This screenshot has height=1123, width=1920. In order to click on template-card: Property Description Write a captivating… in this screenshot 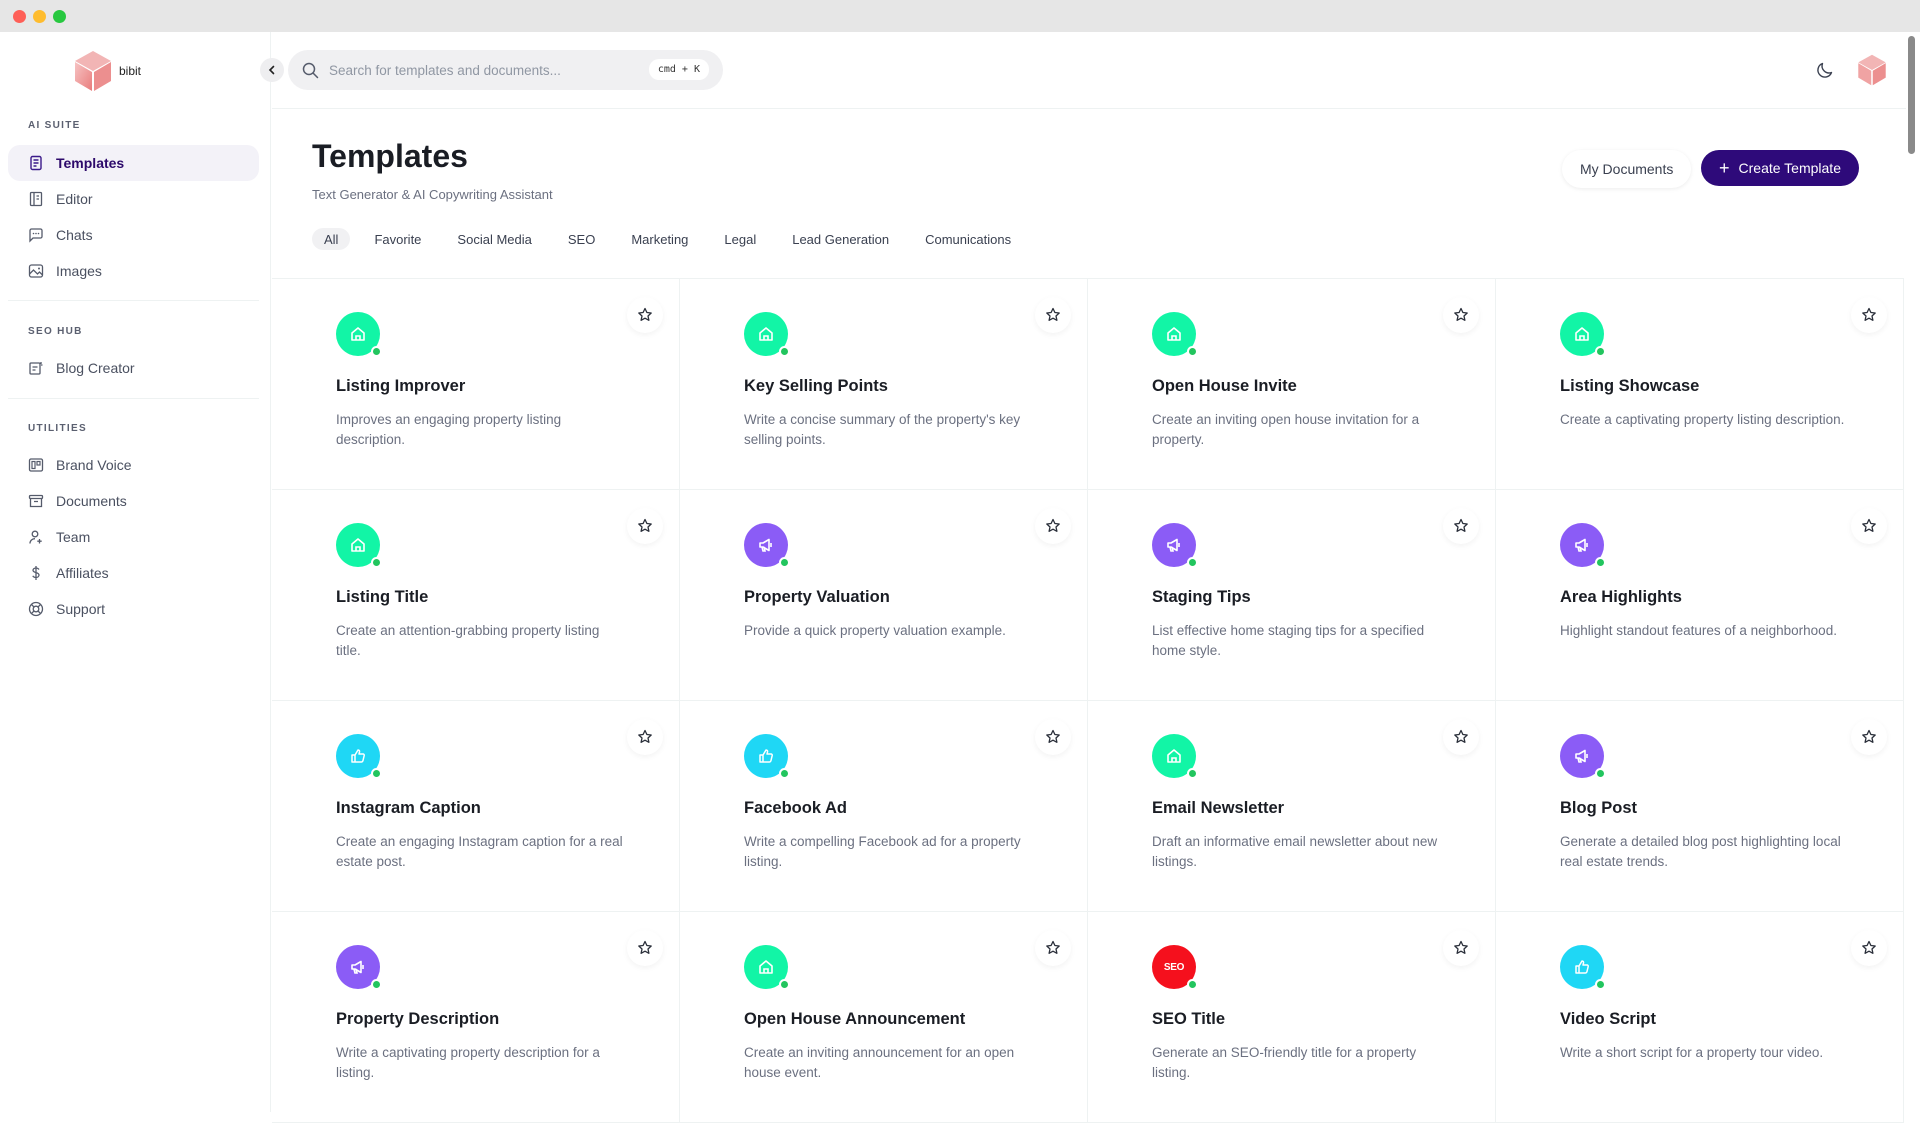, I will do `click(476, 1017)`.